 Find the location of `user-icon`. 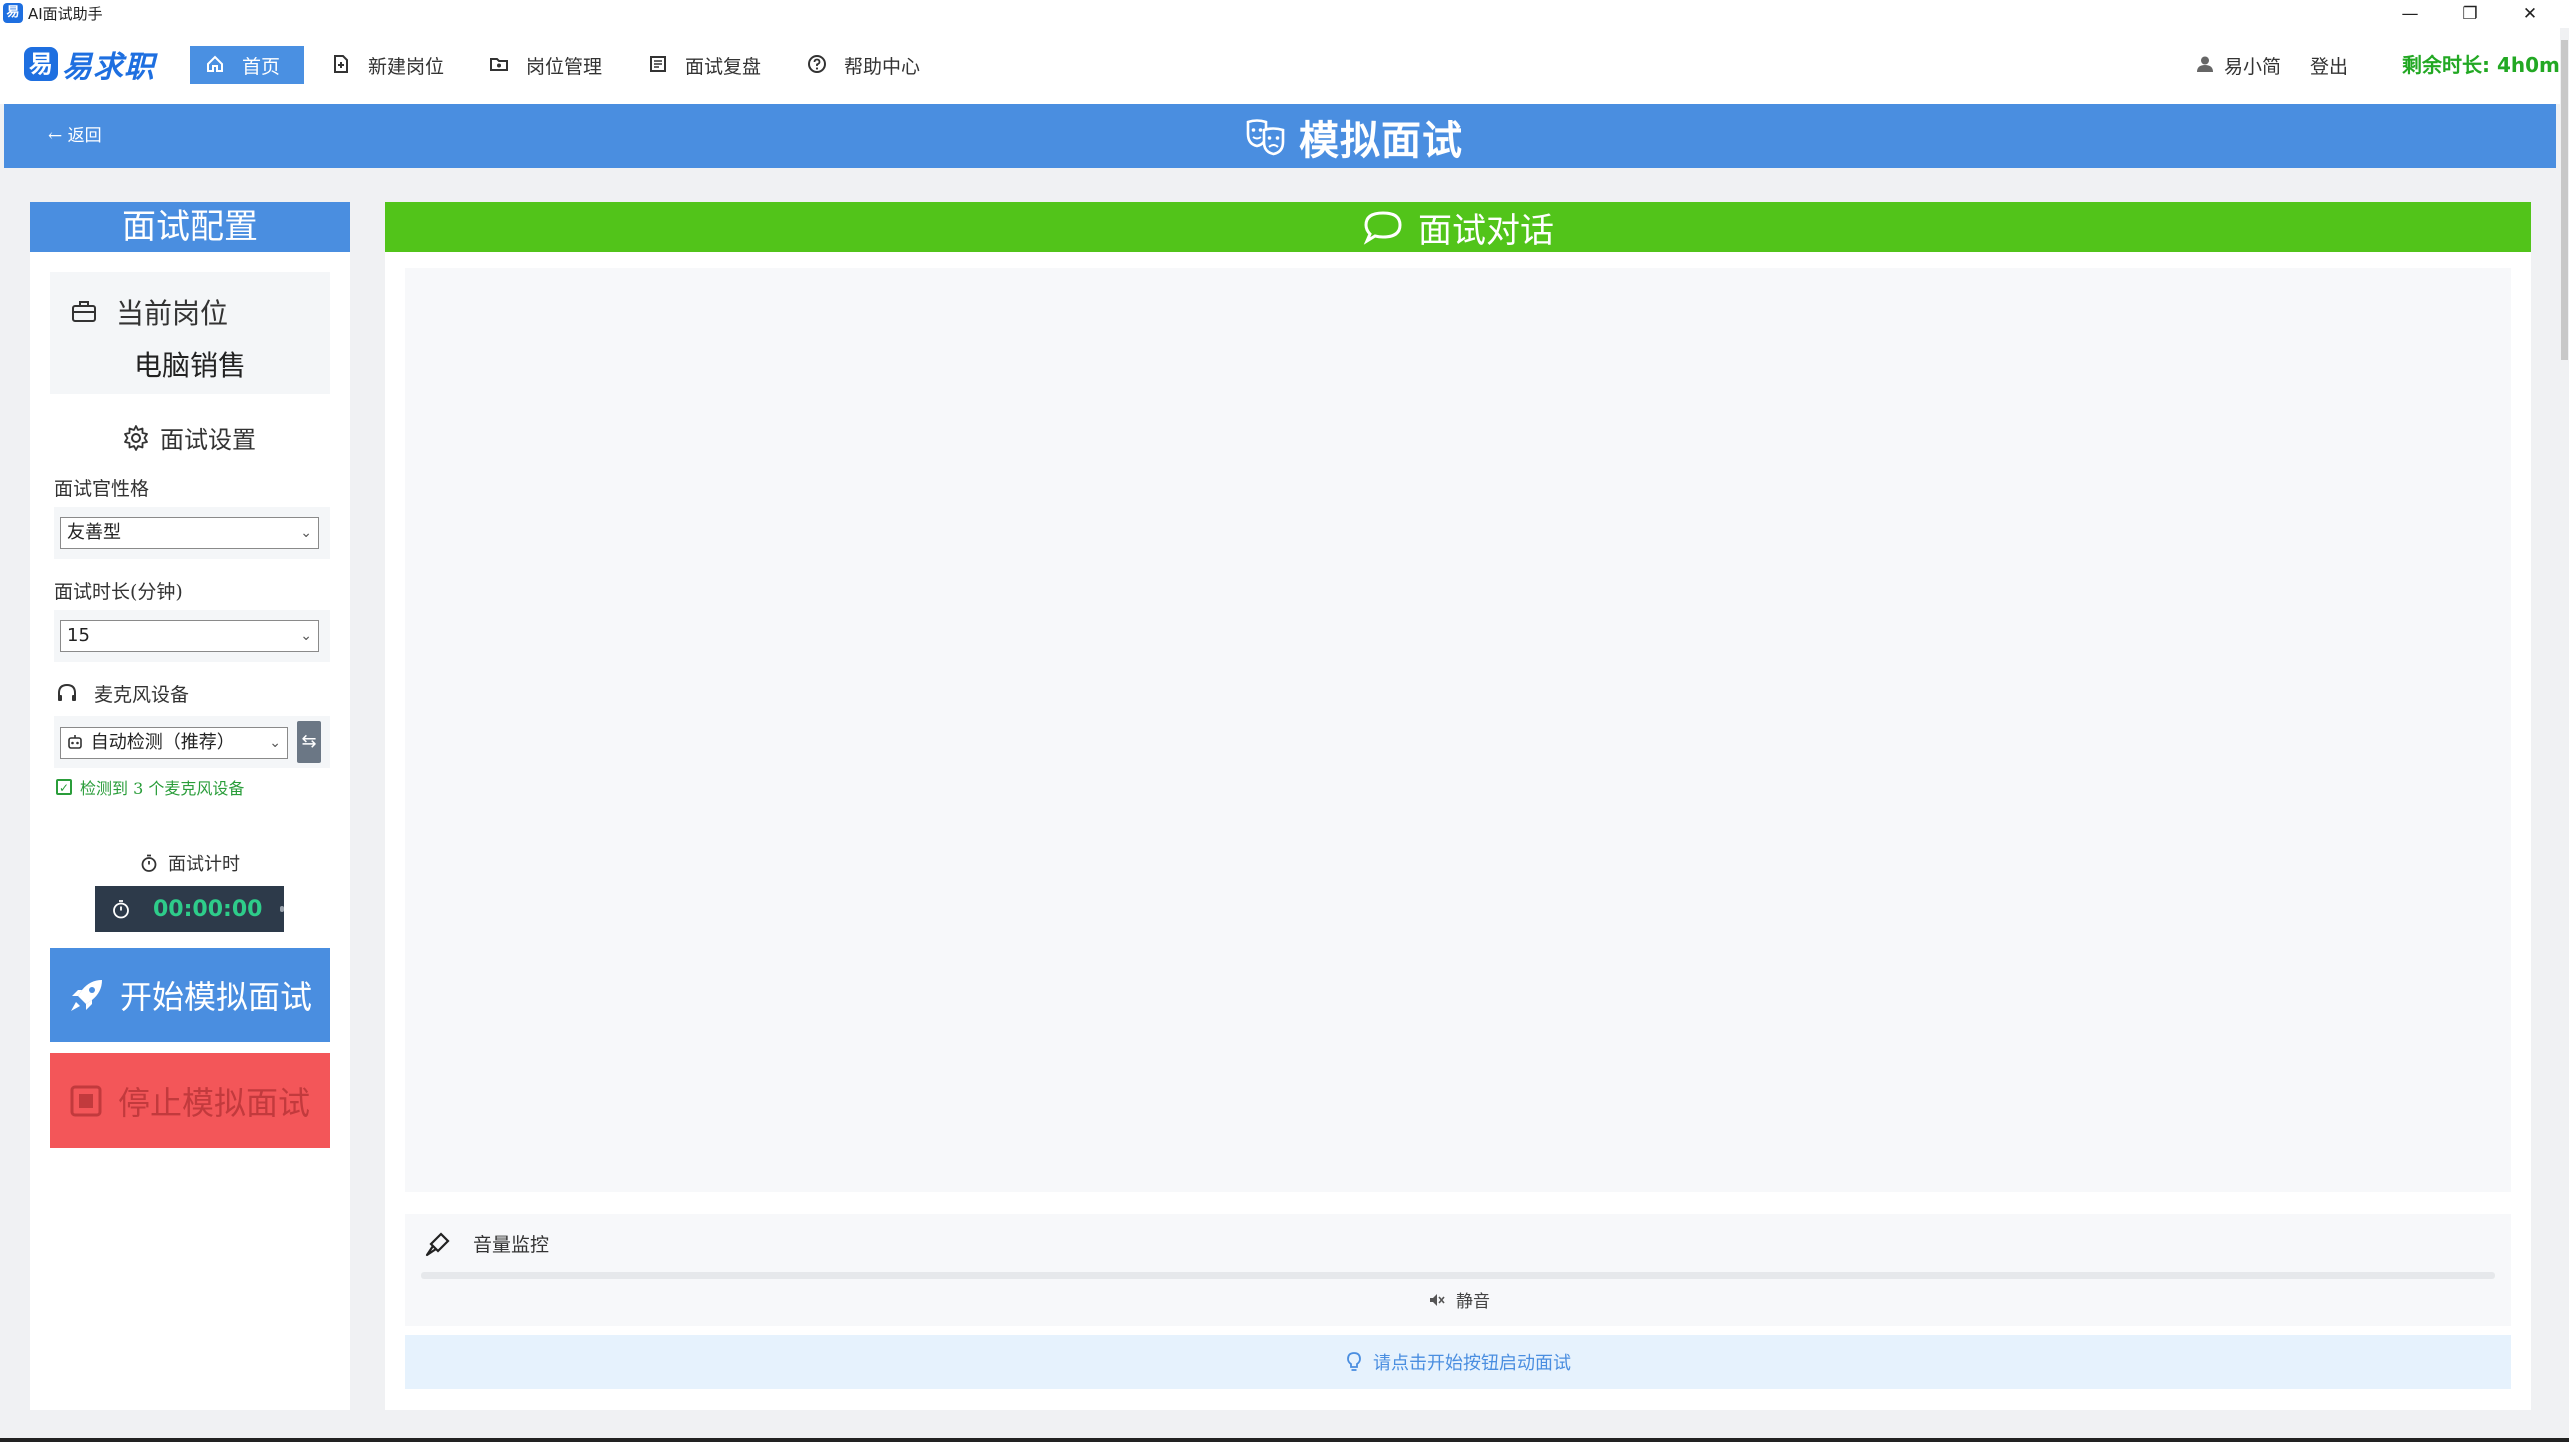

user-icon is located at coordinates (2206, 65).